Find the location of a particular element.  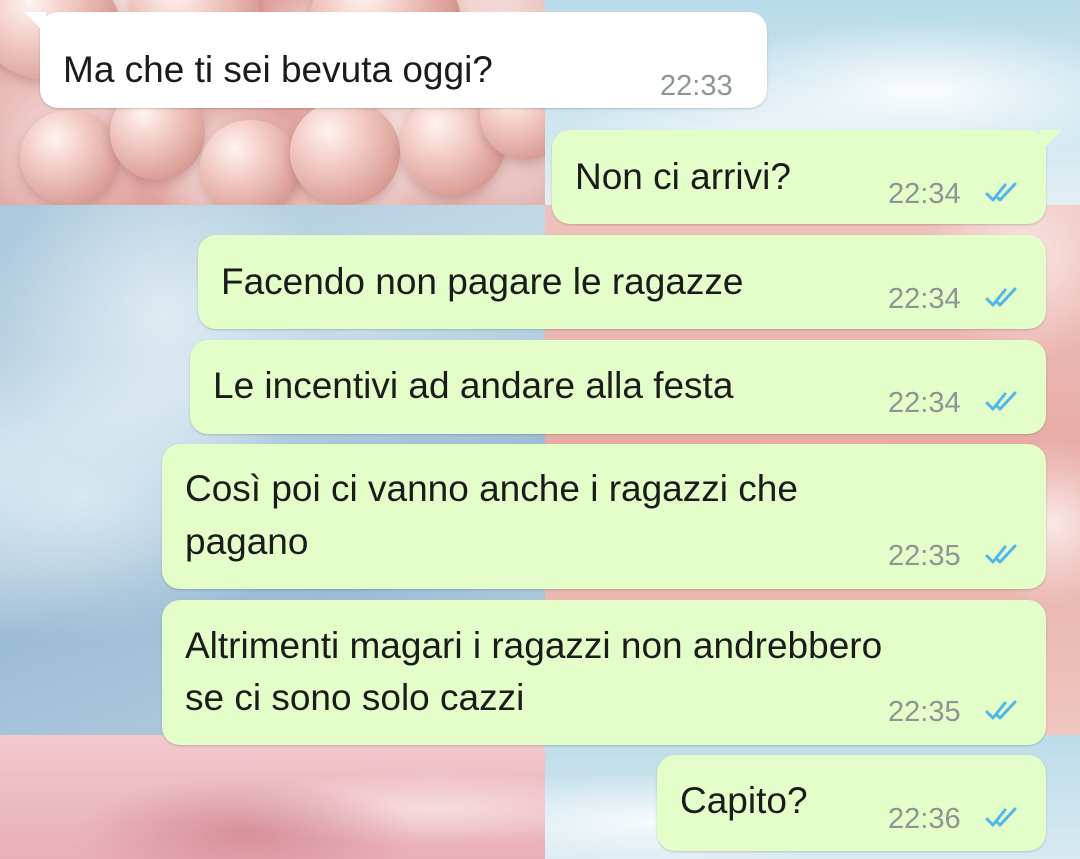

message-text-line: Così poi ci vanno anche i ragazzi che is located at coordinates (491, 488).